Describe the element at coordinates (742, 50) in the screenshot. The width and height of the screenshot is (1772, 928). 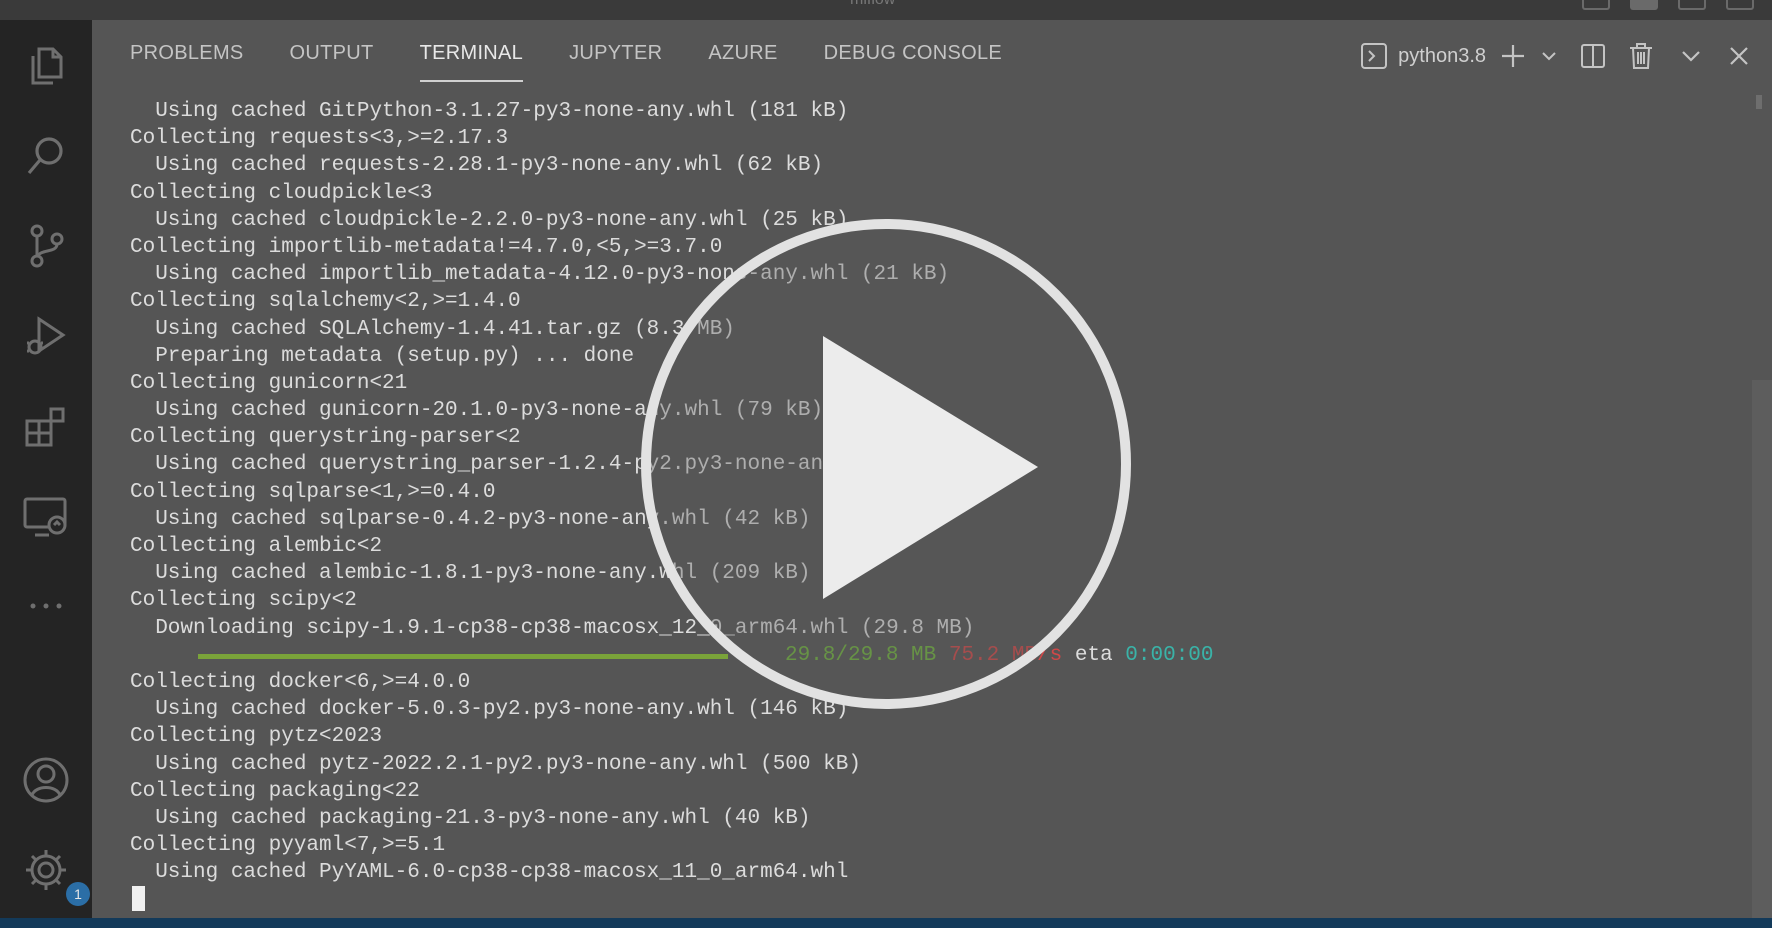
I see `tab-azure: AZURE` at that location.